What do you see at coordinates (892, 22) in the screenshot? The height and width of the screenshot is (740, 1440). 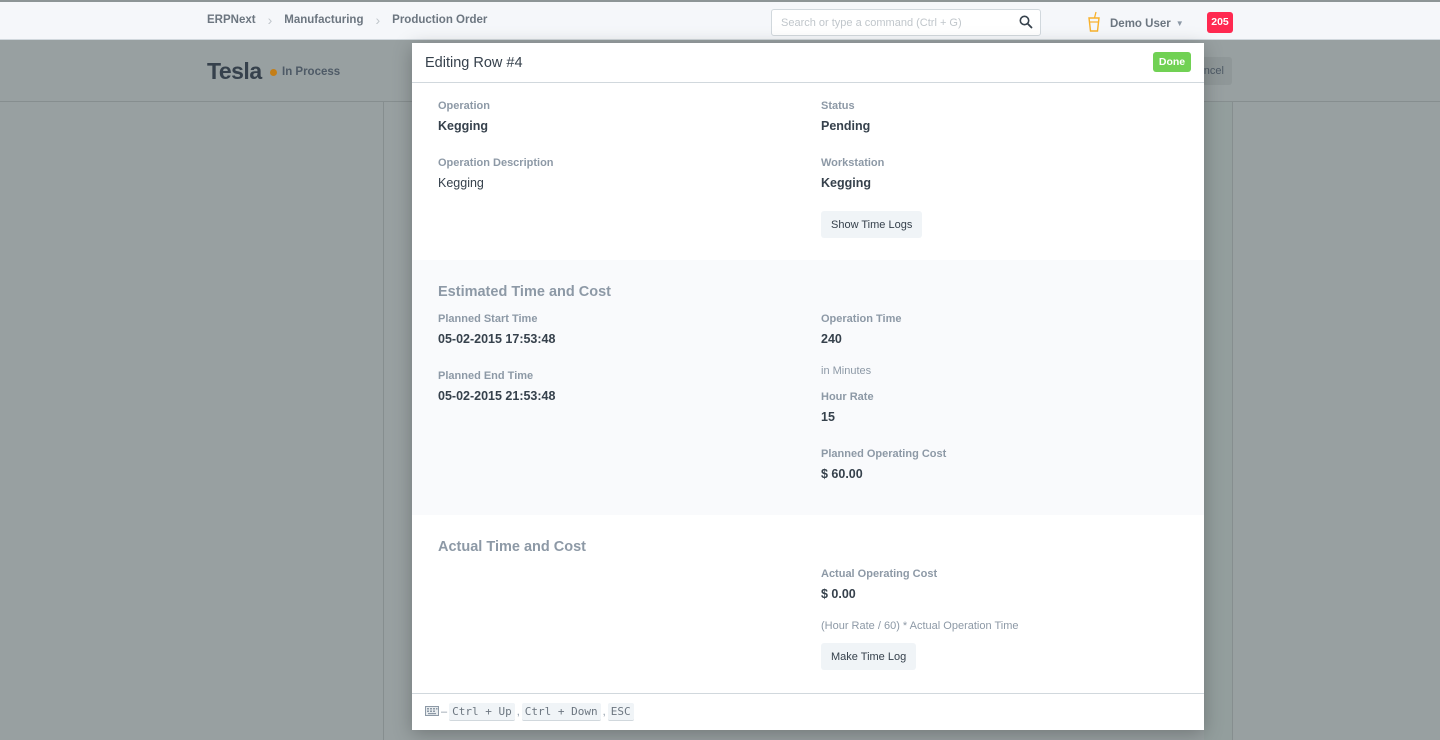 I see `search-input` at bounding box center [892, 22].